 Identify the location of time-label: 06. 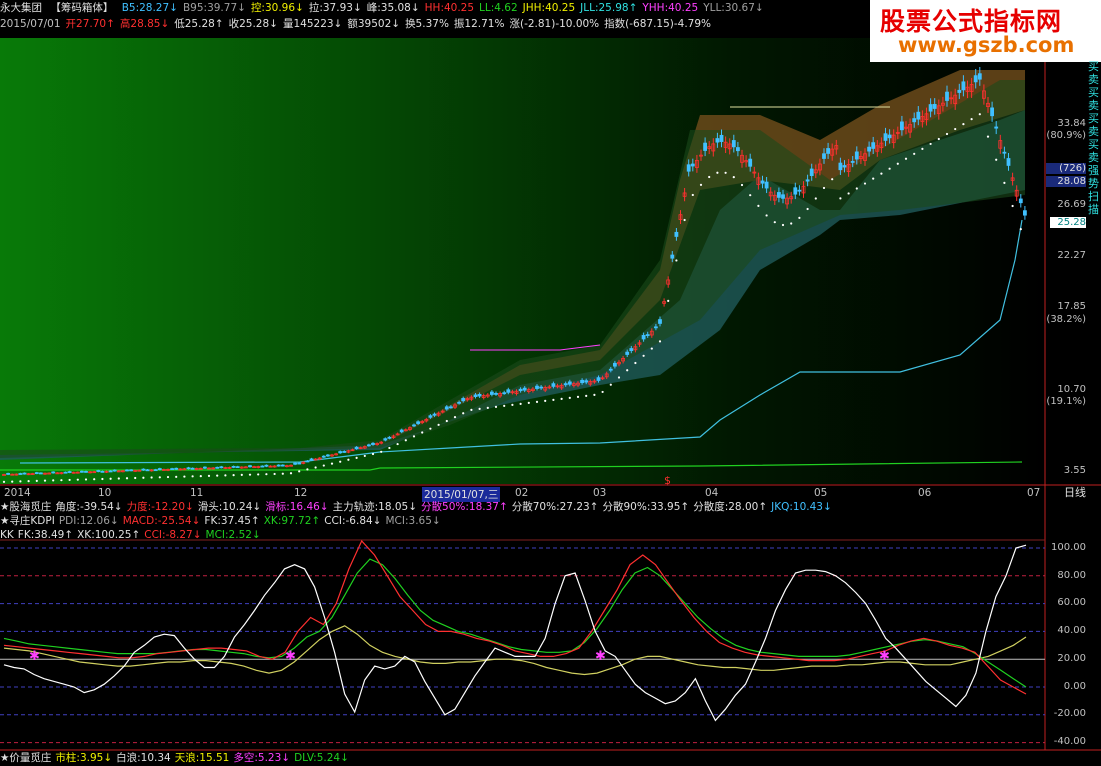
(925, 493).